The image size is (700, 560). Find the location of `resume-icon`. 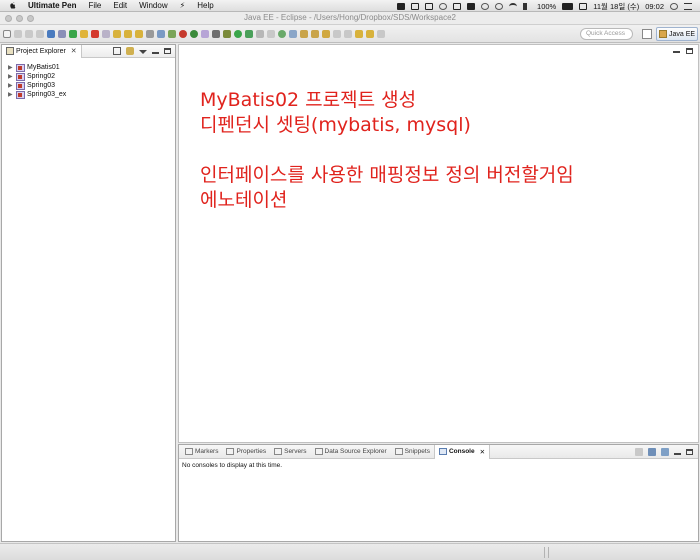

resume-icon is located at coordinates (73, 34).